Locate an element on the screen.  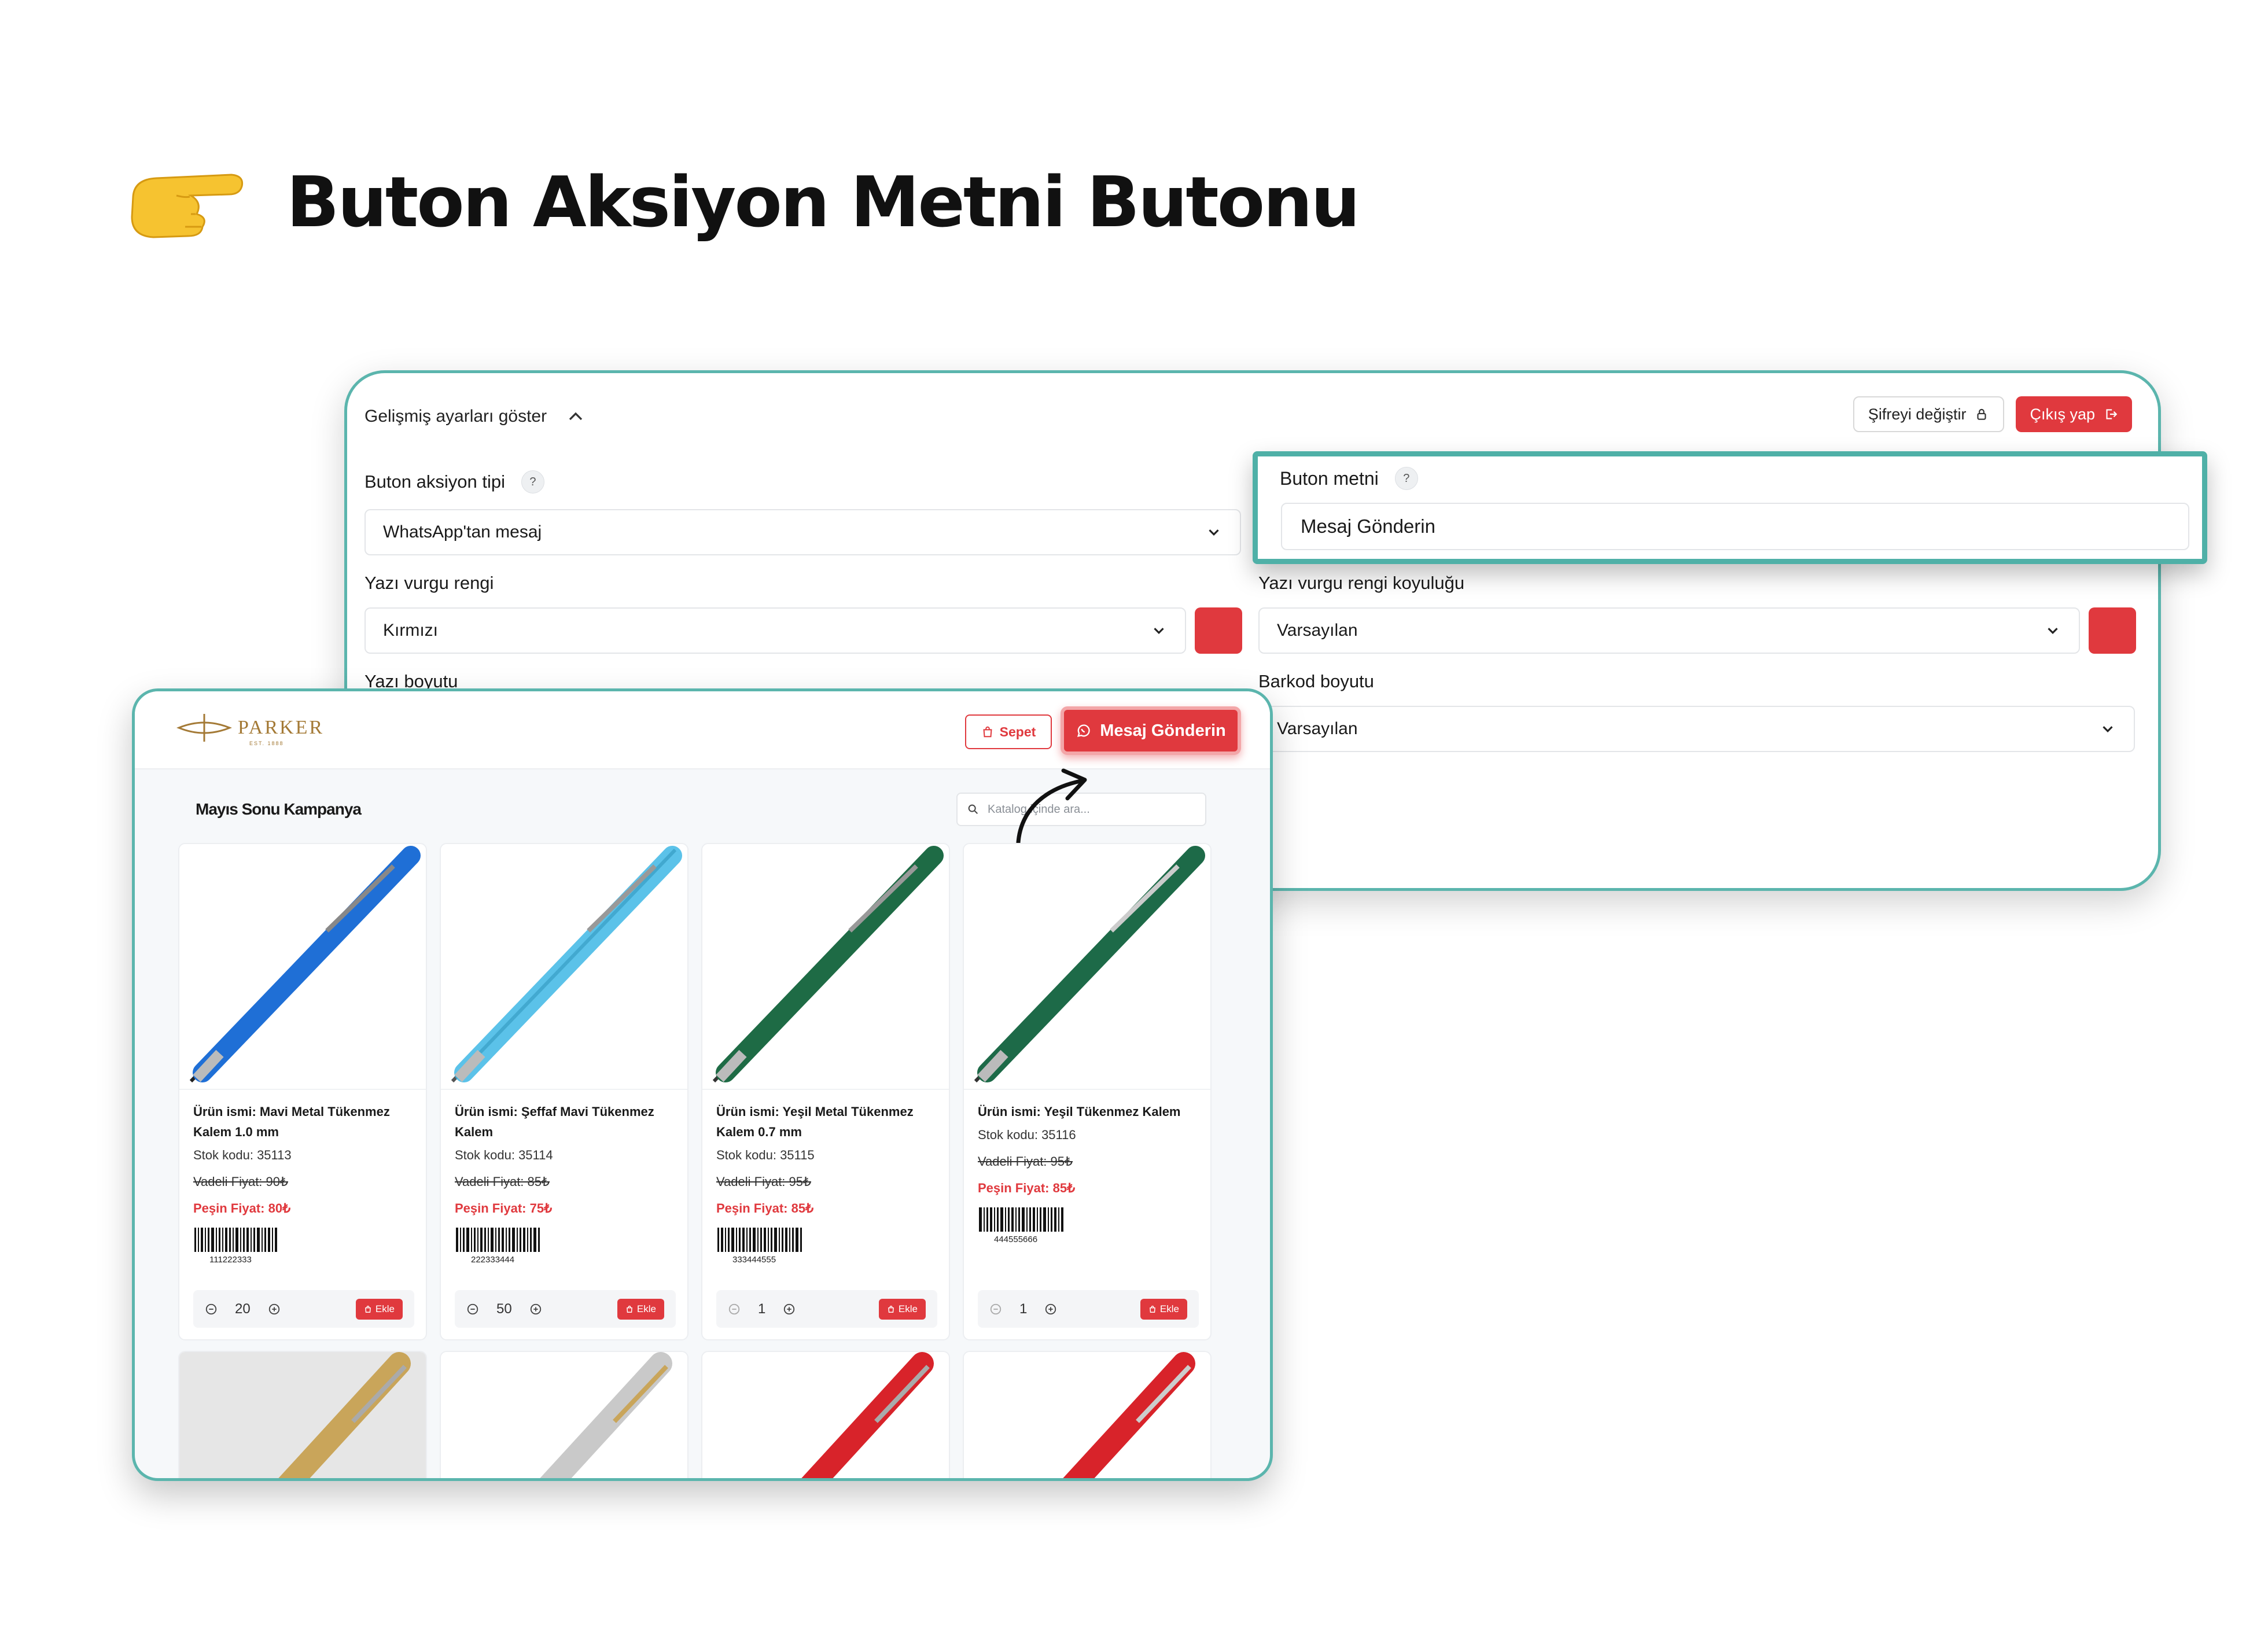
search-icon is located at coordinates (973, 809).